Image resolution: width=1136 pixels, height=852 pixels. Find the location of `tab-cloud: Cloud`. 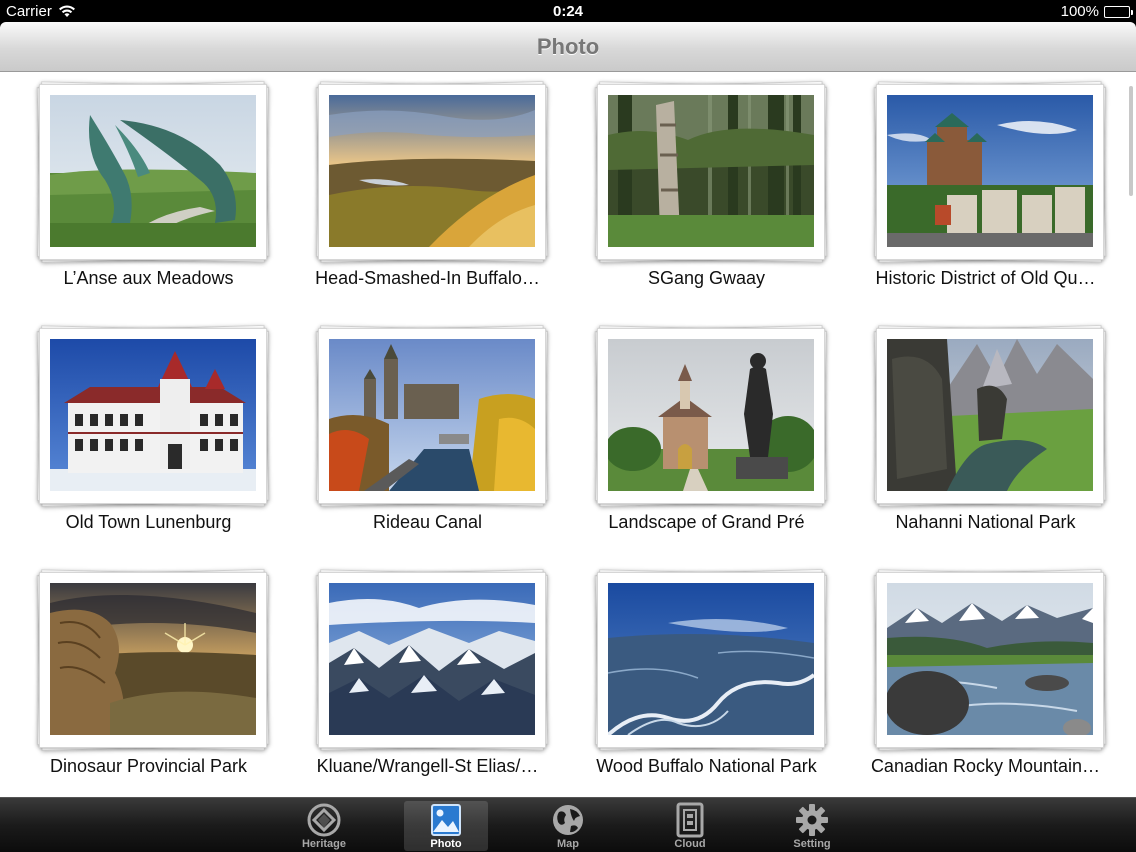

tab-cloud: Cloud is located at coordinates (690, 826).